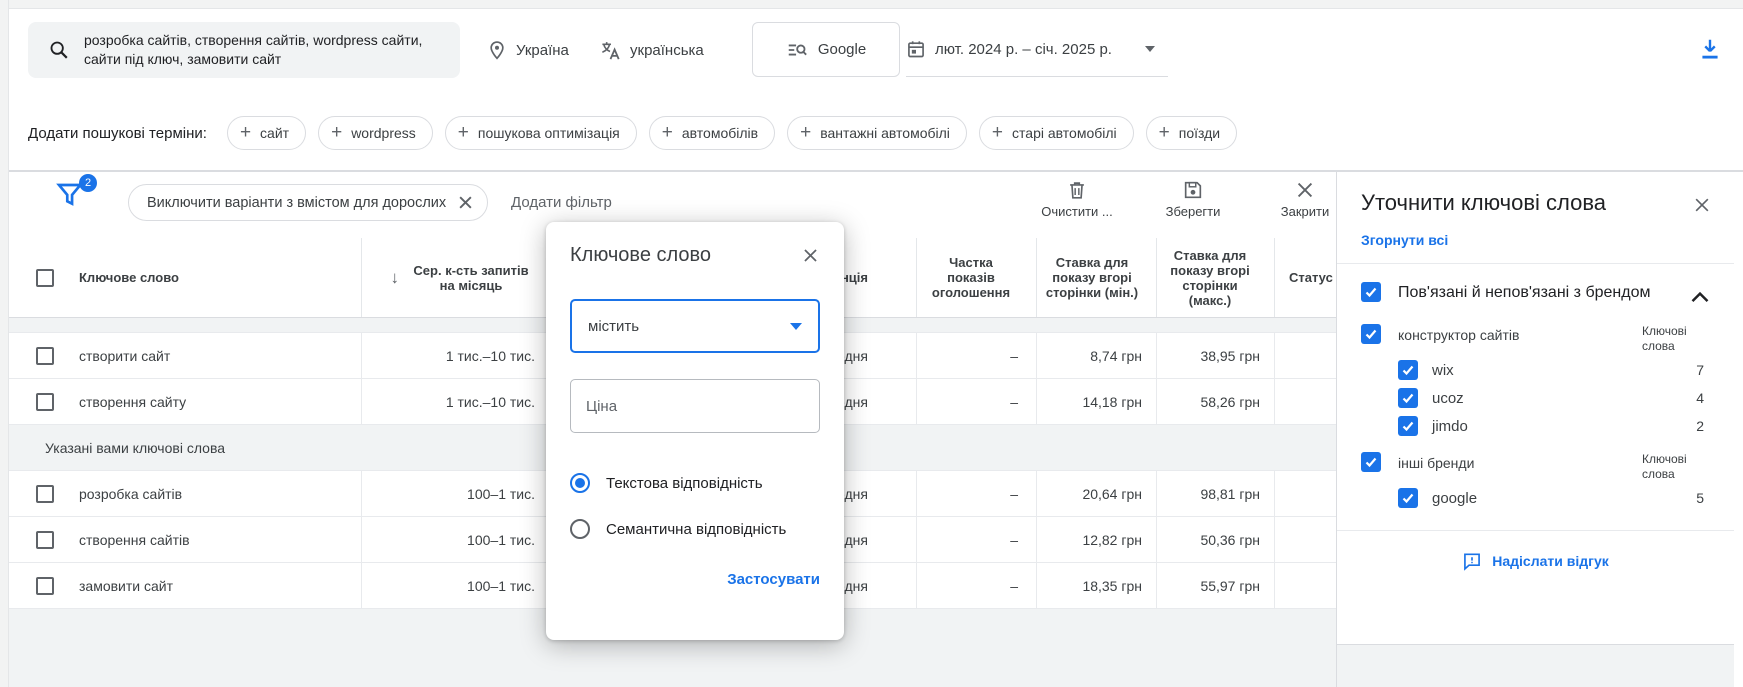 The width and height of the screenshot is (1743, 687). Describe the element at coordinates (1550, 561) in the screenshot. I see `feedback-label: Надіслати відгук` at that location.